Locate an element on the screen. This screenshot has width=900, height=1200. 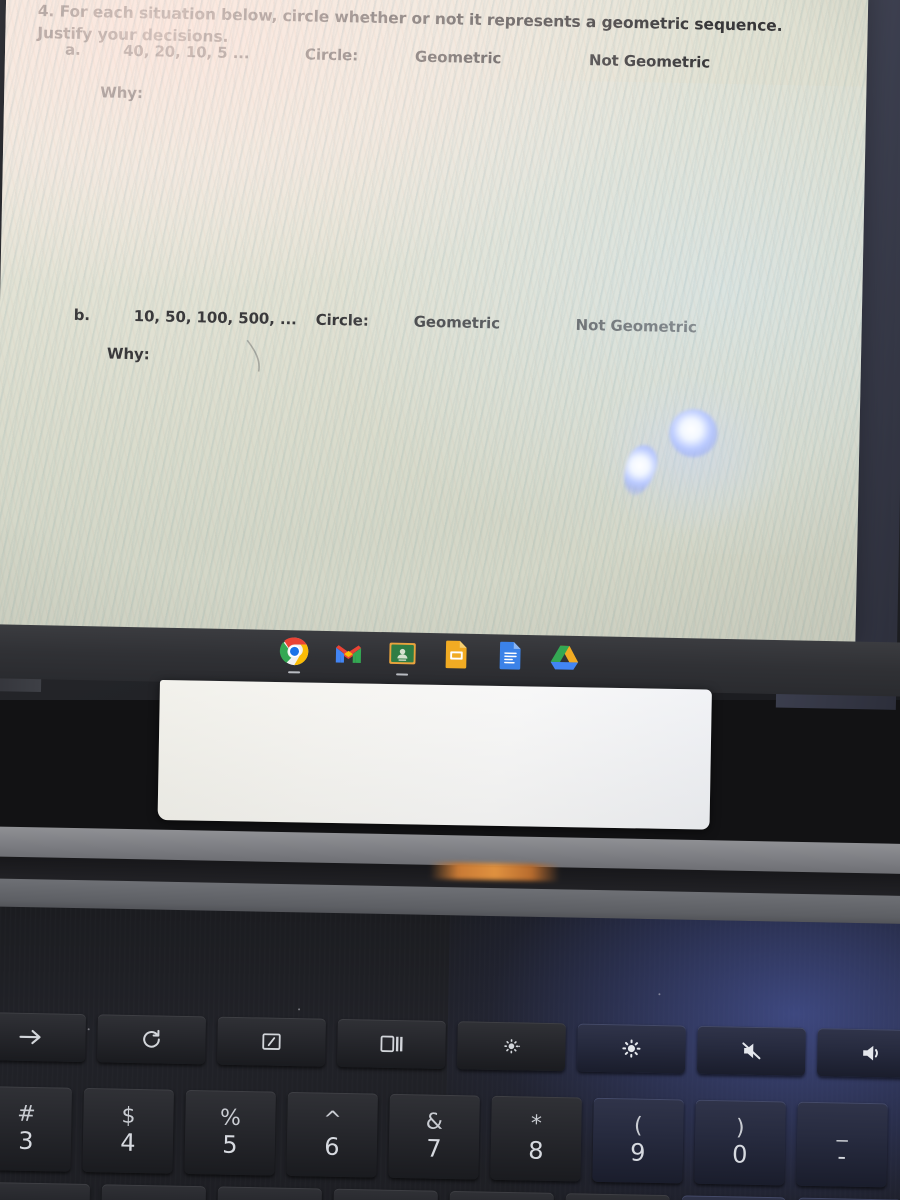
item-b-geometric-text: Geometric is located at coordinates (457, 322).